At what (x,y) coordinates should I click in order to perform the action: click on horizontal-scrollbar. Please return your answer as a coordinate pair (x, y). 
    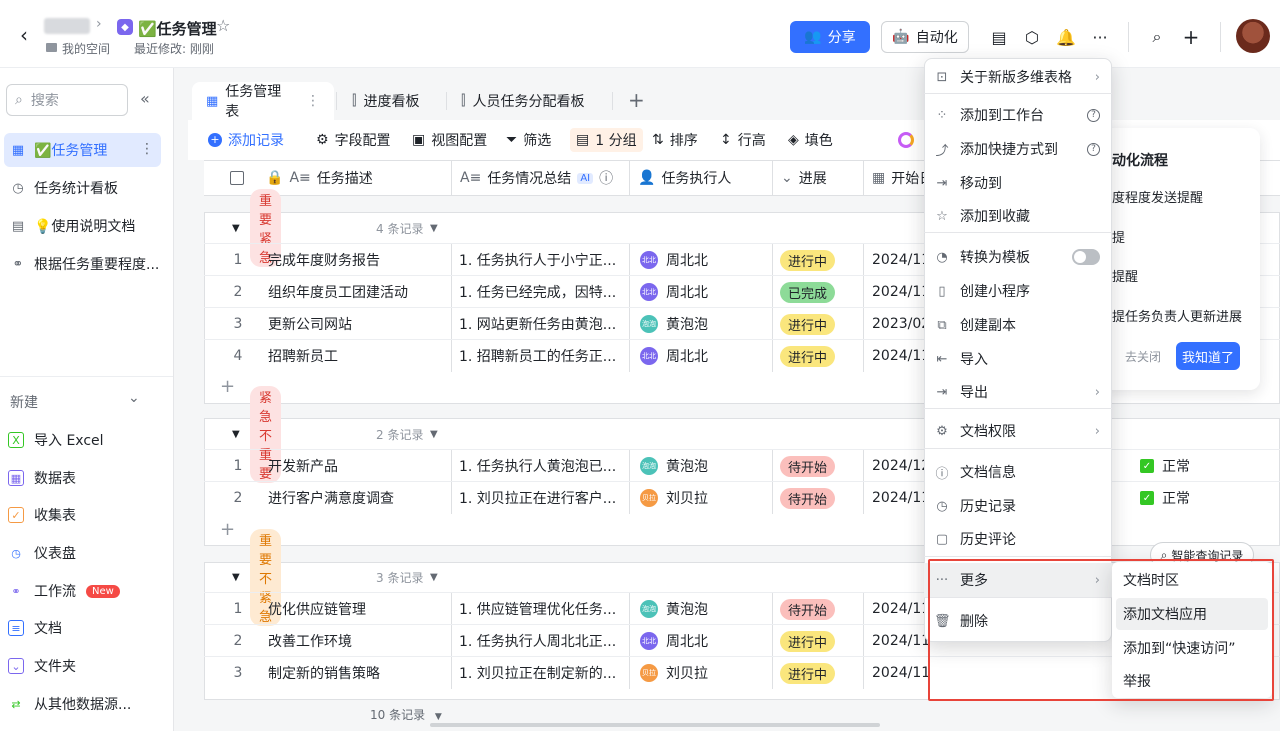
    Looking at the image, I should click on (655, 725).